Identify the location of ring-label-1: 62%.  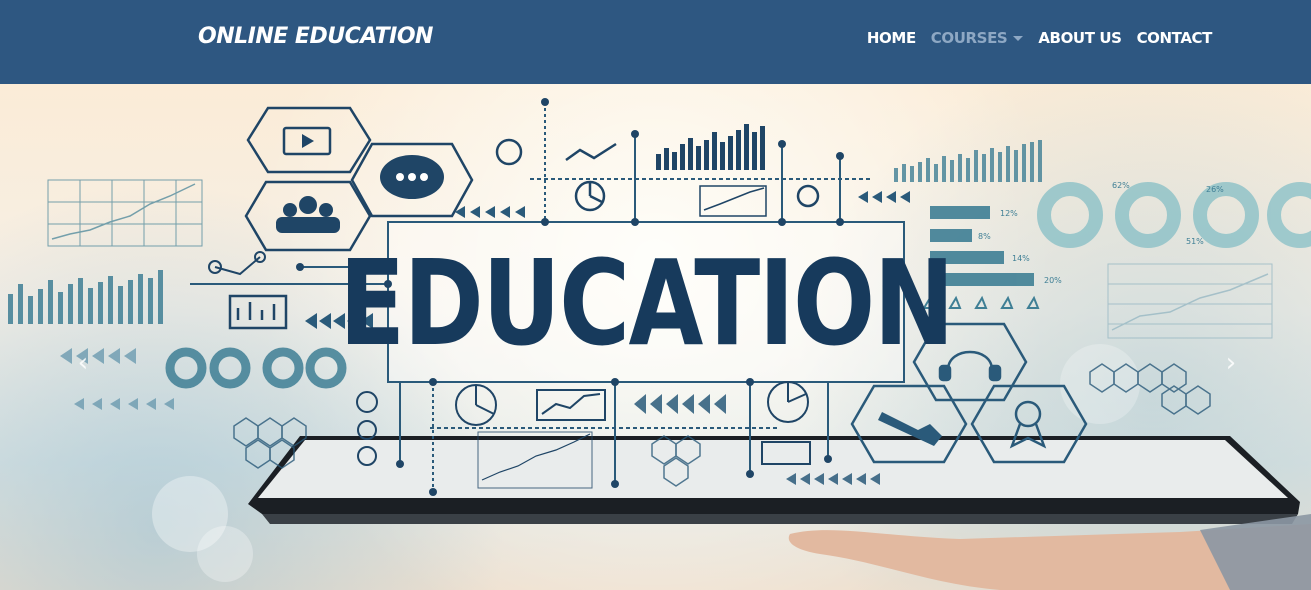
(1121, 185).